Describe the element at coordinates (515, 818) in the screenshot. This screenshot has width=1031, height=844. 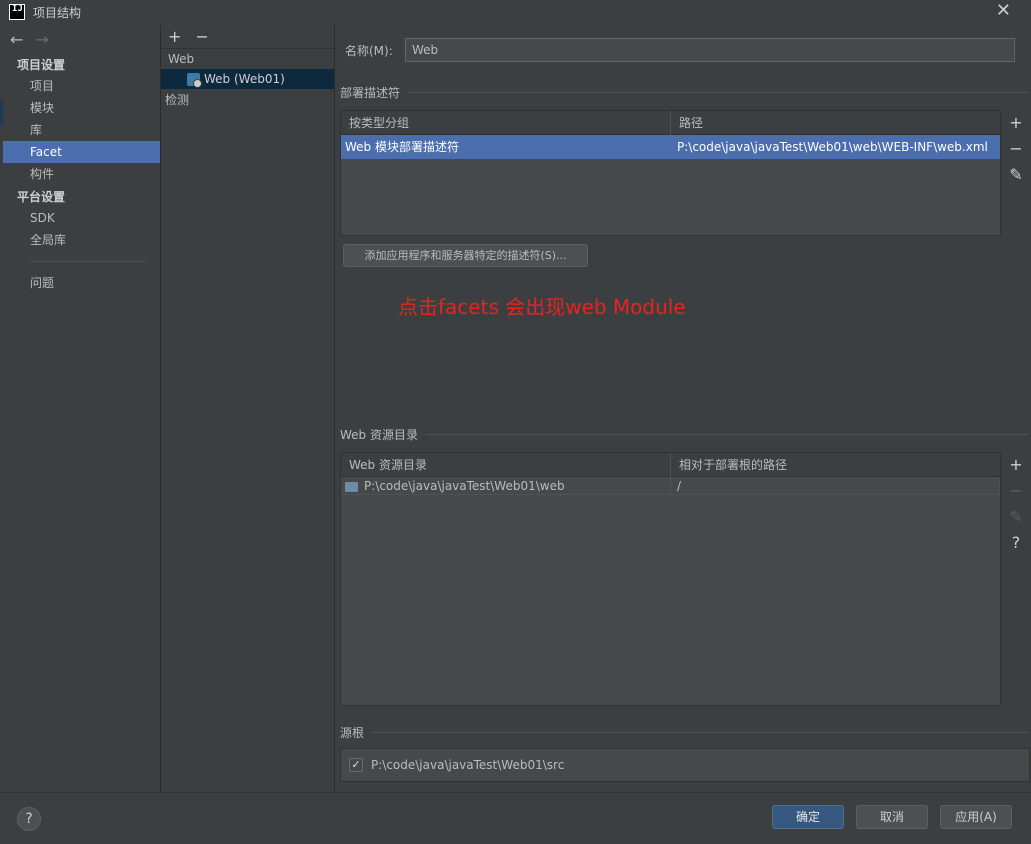
I see `dialog-button-bar: ? 确定 取消 应用(A)` at that location.